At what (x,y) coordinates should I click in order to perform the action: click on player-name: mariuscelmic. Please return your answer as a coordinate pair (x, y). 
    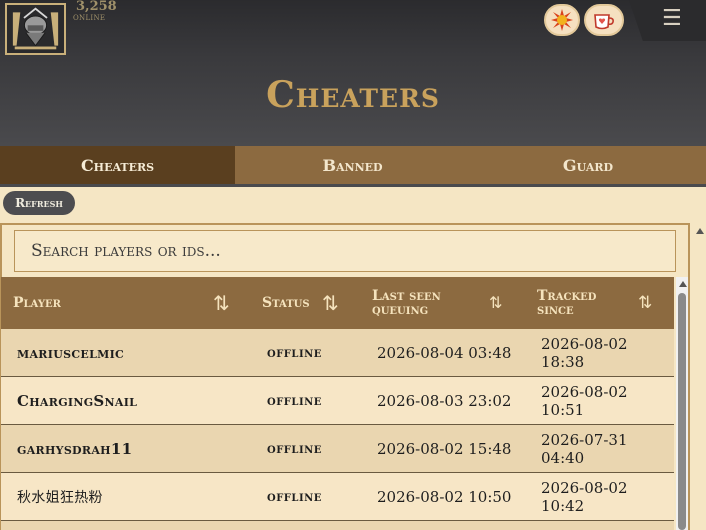
    Looking at the image, I should click on (70, 353).